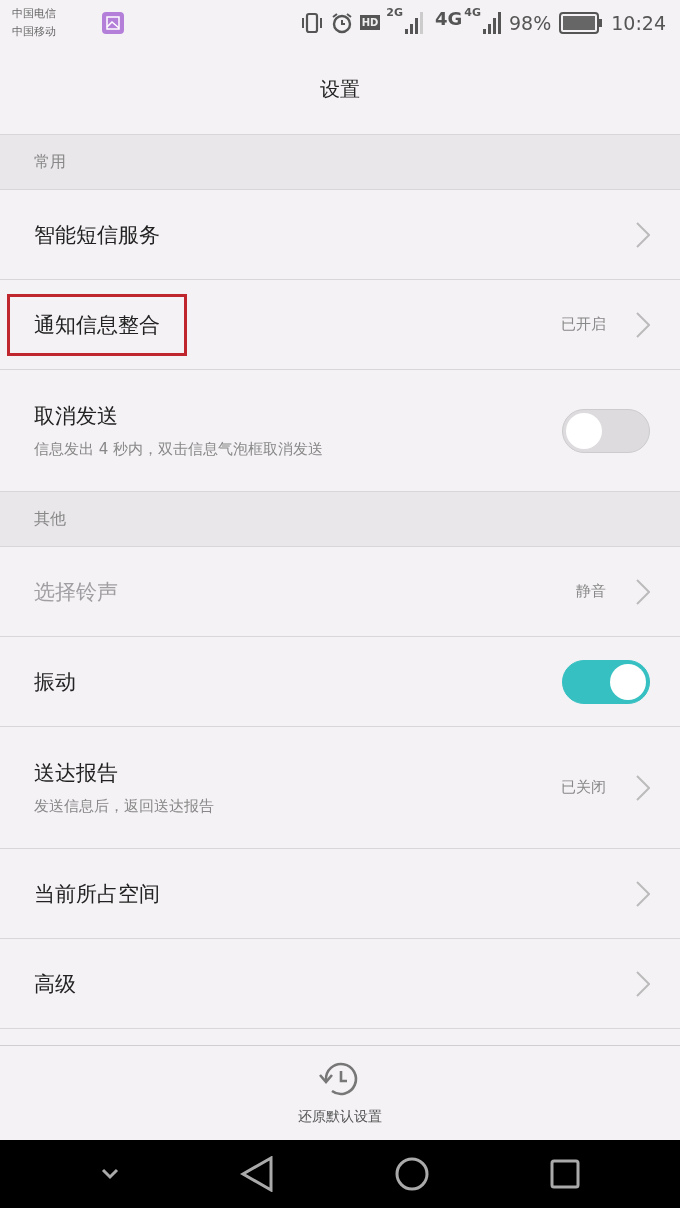 Image resolution: width=680 pixels, height=1208 pixels. Describe the element at coordinates (34, 31) in the screenshot. I see `carrier-name: 中国移动` at that location.